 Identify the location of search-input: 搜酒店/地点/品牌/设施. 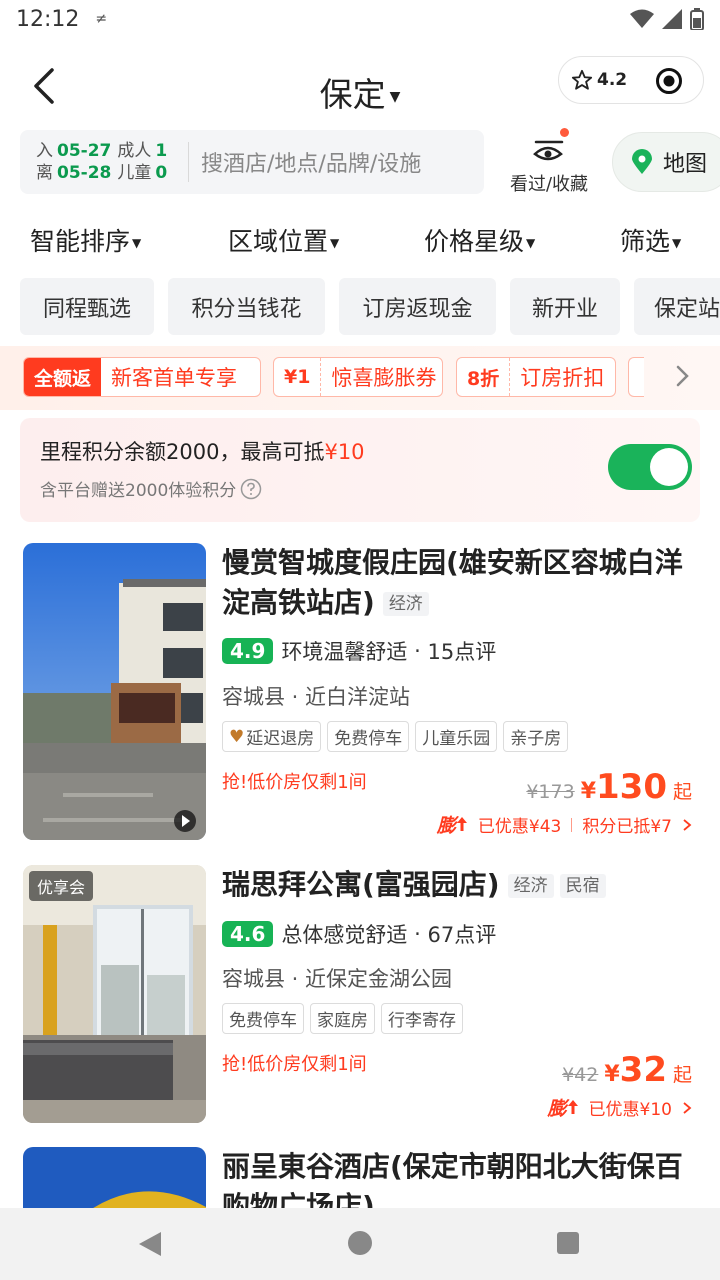
(311, 162).